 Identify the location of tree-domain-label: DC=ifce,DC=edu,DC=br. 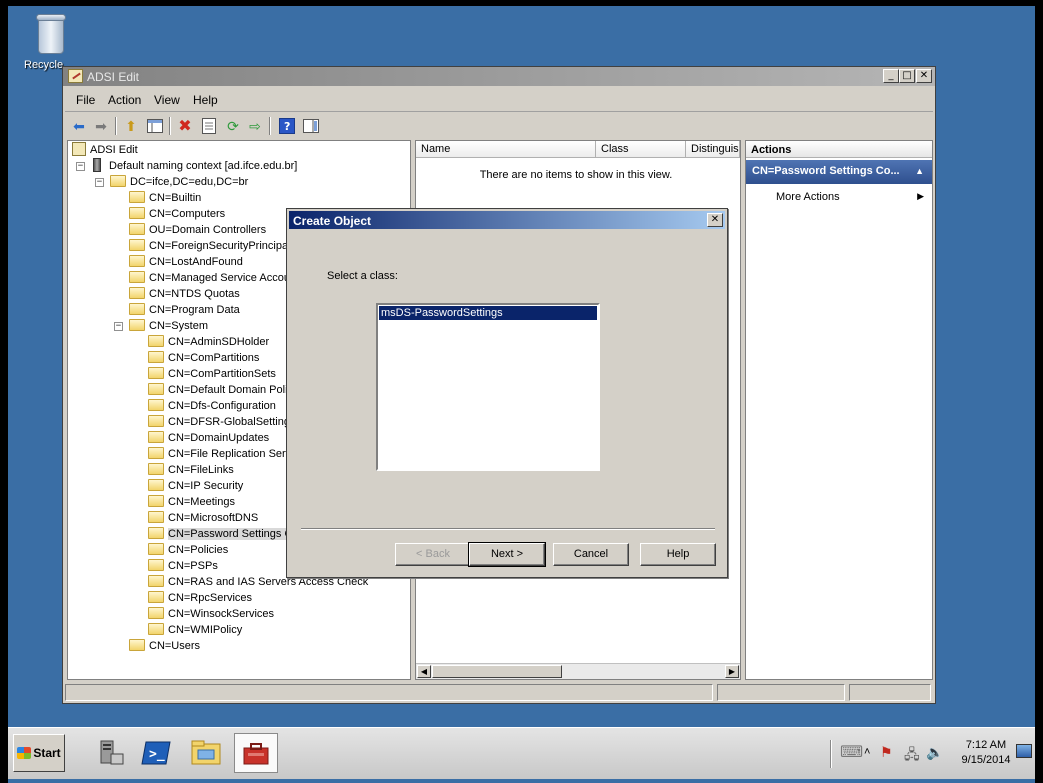
(189, 182).